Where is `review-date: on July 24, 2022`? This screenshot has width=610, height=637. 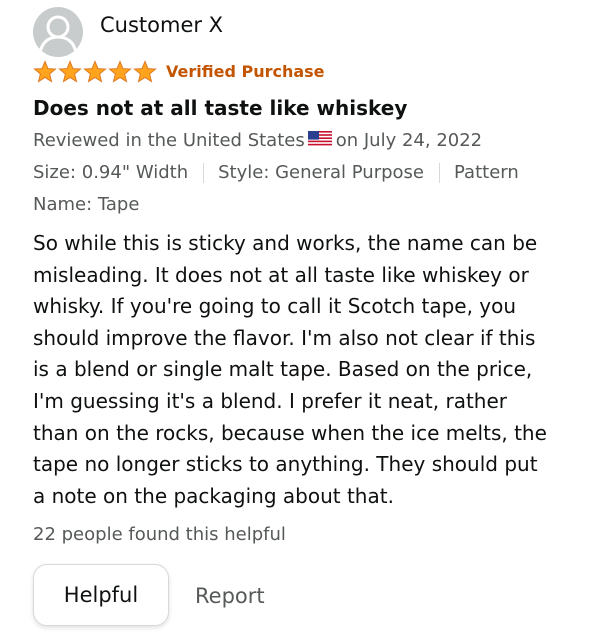 review-date: on July 24, 2022 is located at coordinates (409, 140).